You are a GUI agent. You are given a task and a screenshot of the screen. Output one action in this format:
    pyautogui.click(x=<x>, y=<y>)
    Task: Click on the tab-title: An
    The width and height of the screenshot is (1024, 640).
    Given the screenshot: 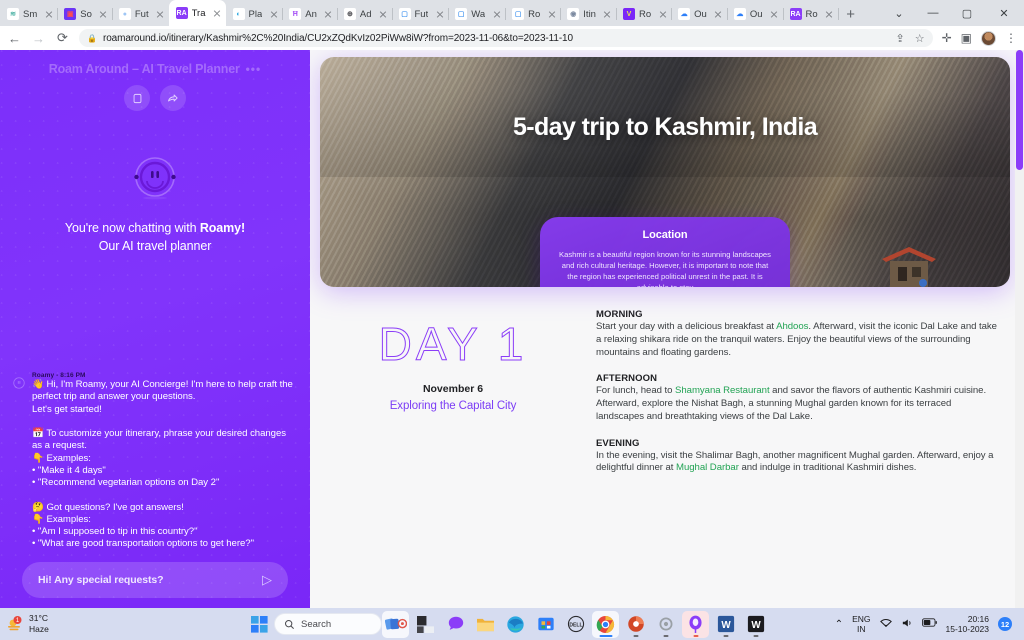 What is the action you would take?
    pyautogui.click(x=311, y=14)
    